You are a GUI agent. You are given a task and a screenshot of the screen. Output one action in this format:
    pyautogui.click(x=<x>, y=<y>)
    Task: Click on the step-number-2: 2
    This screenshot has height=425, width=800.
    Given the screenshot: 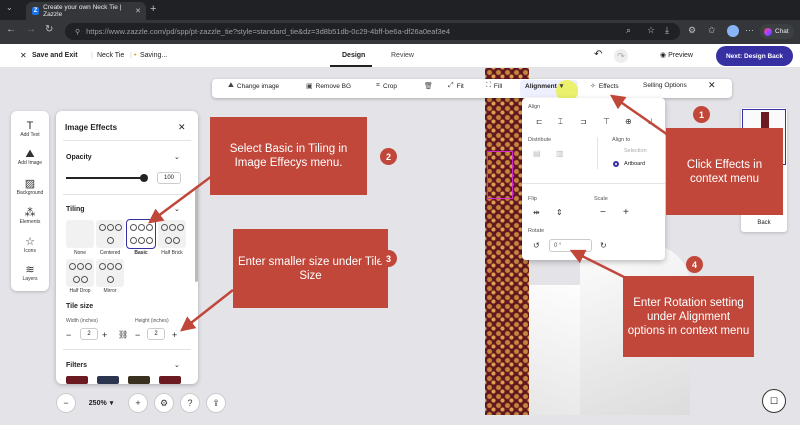 What is the action you would take?
    pyautogui.click(x=388, y=156)
    